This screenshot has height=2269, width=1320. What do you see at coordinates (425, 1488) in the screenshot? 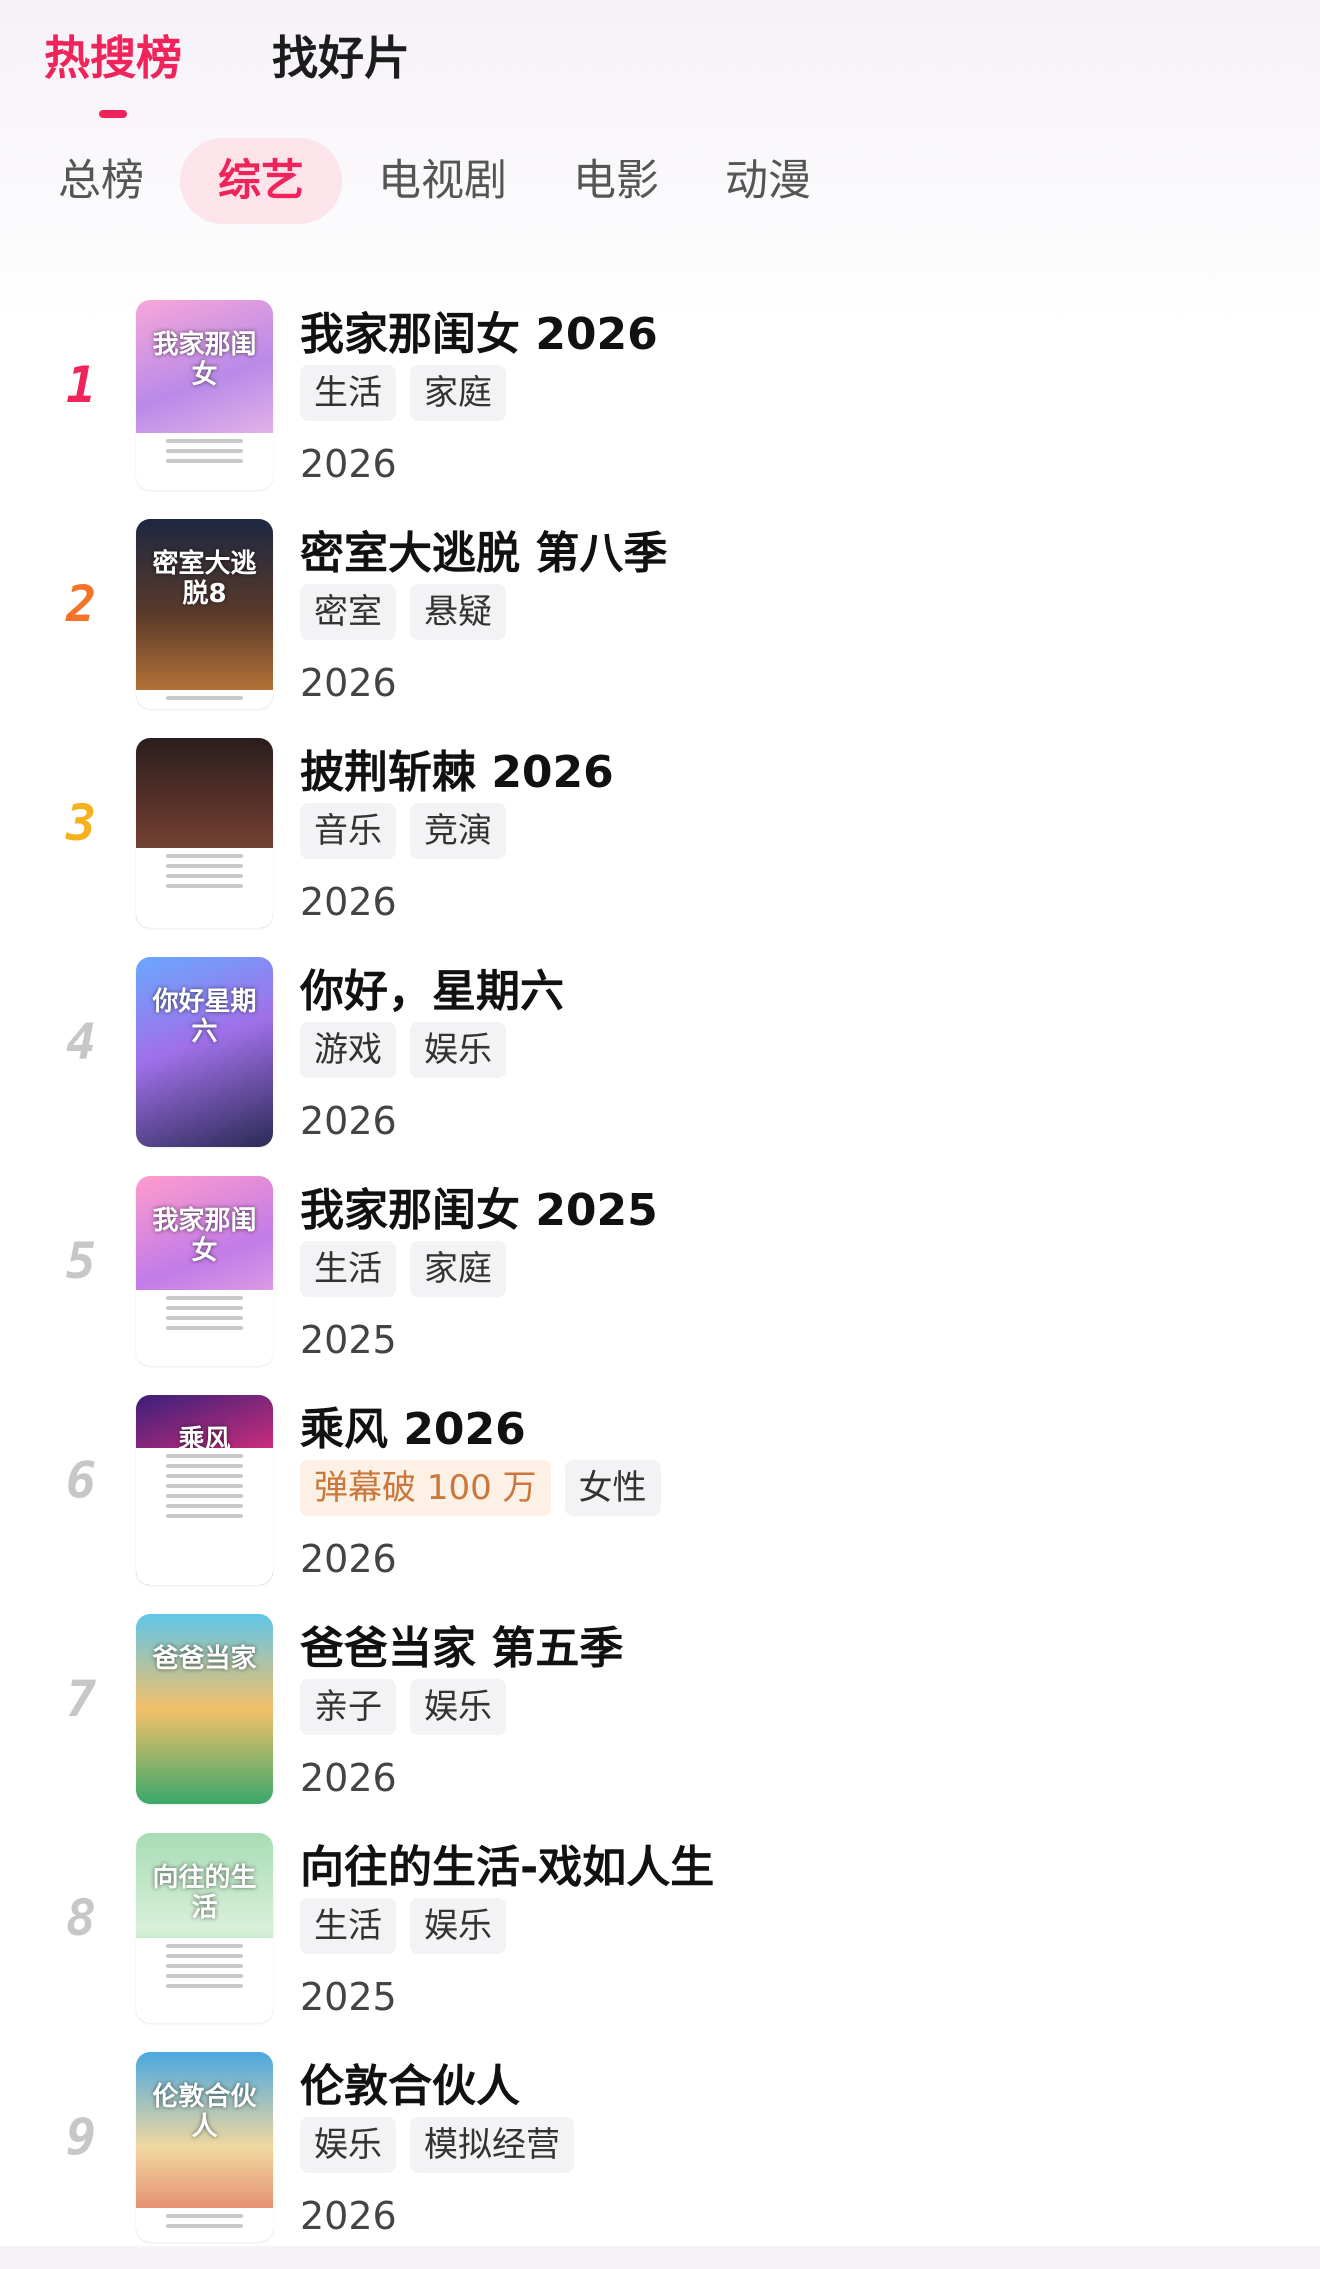
I see `hot-badge: 弹幕破 100 万` at bounding box center [425, 1488].